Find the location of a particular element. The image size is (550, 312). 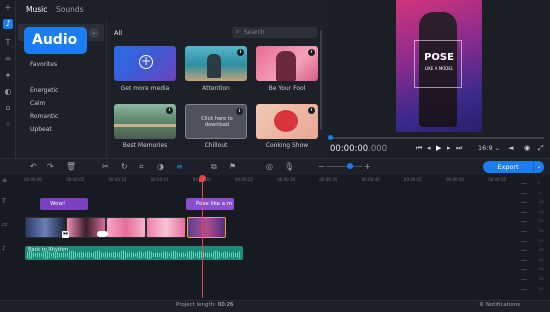

prev-clip-icon: ⏮ is located at coordinates (419, 148).